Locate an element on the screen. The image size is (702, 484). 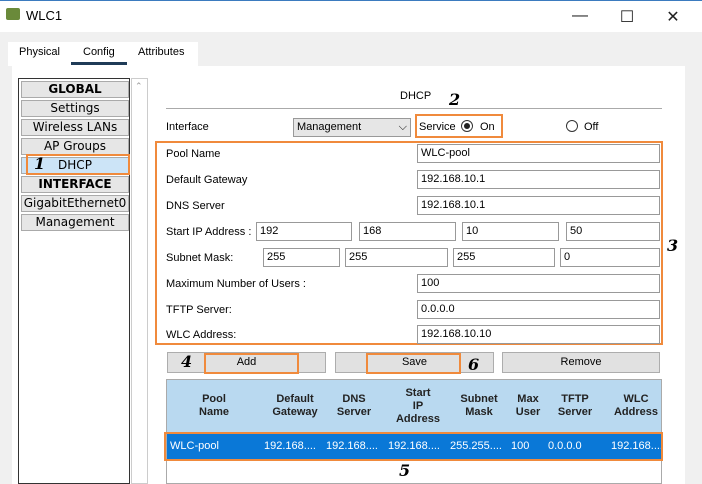
wlc-address-input: 192.168.10.10 is located at coordinates (538, 334).